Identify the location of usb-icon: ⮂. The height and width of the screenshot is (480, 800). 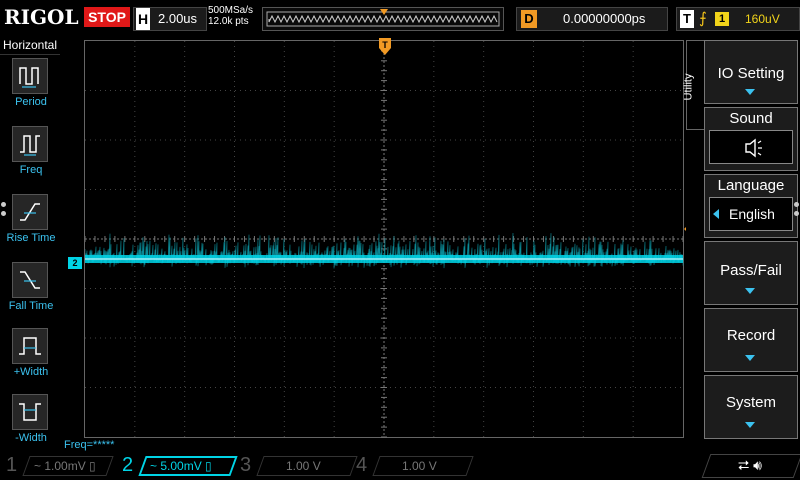
(744, 465).